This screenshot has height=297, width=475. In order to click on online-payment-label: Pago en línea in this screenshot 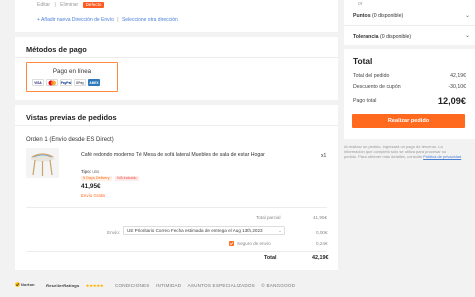, I will do `click(72, 71)`.